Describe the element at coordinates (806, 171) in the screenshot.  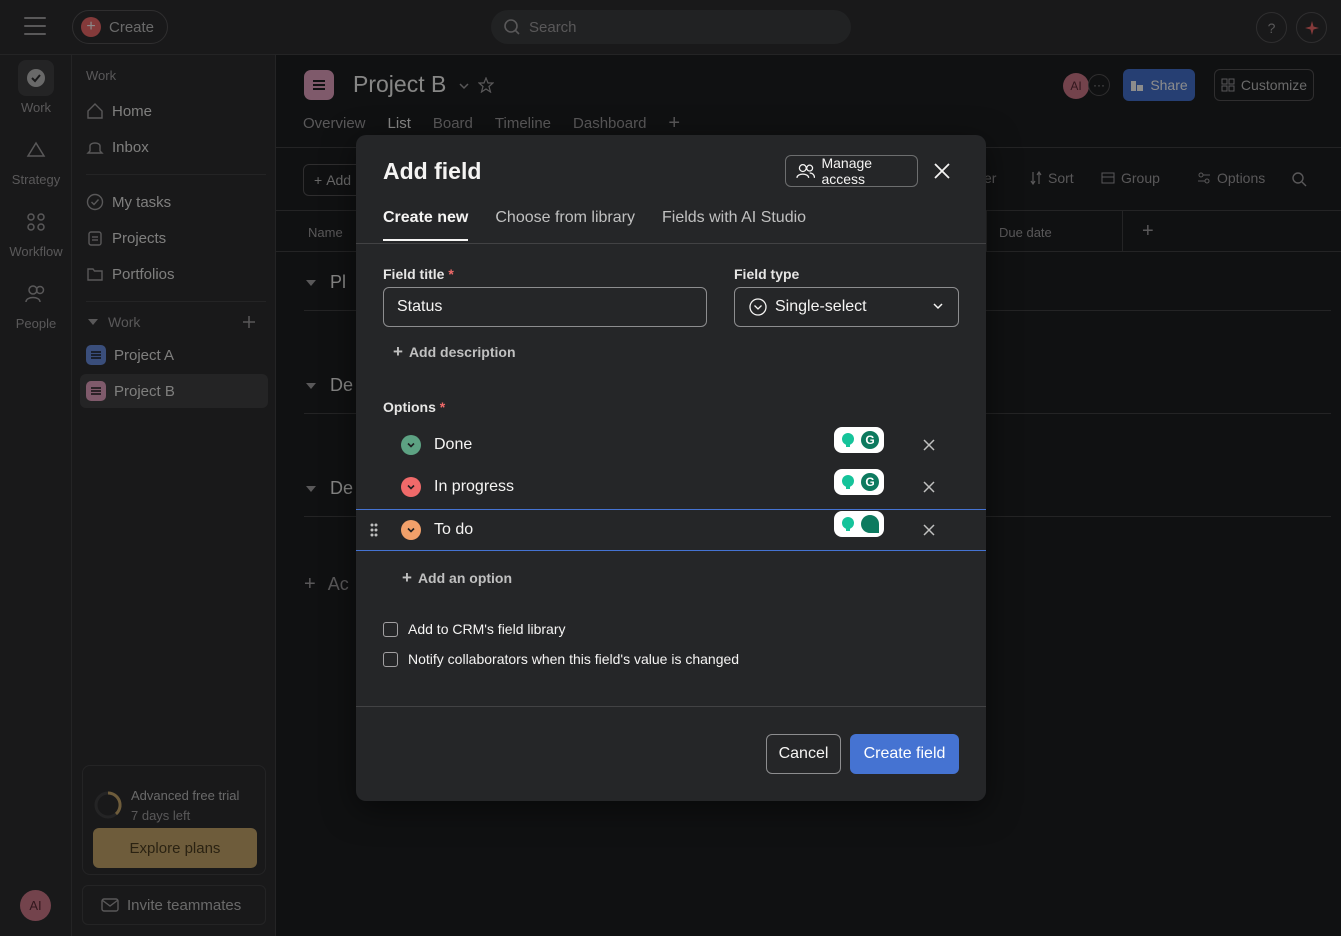
I see `people-icon` at that location.